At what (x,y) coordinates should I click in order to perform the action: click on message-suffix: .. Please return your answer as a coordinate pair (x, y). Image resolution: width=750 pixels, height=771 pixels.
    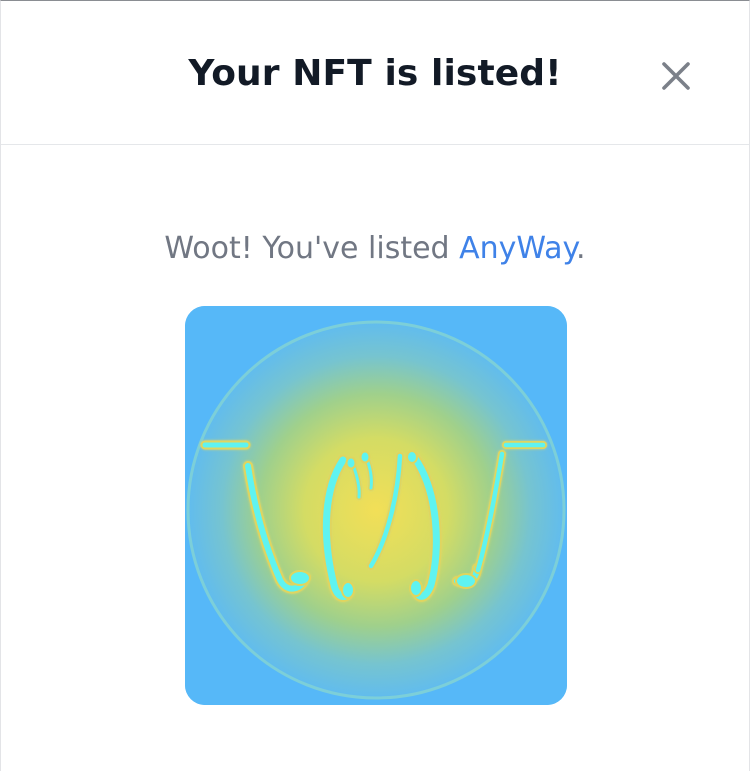
    Looking at the image, I should click on (581, 248).